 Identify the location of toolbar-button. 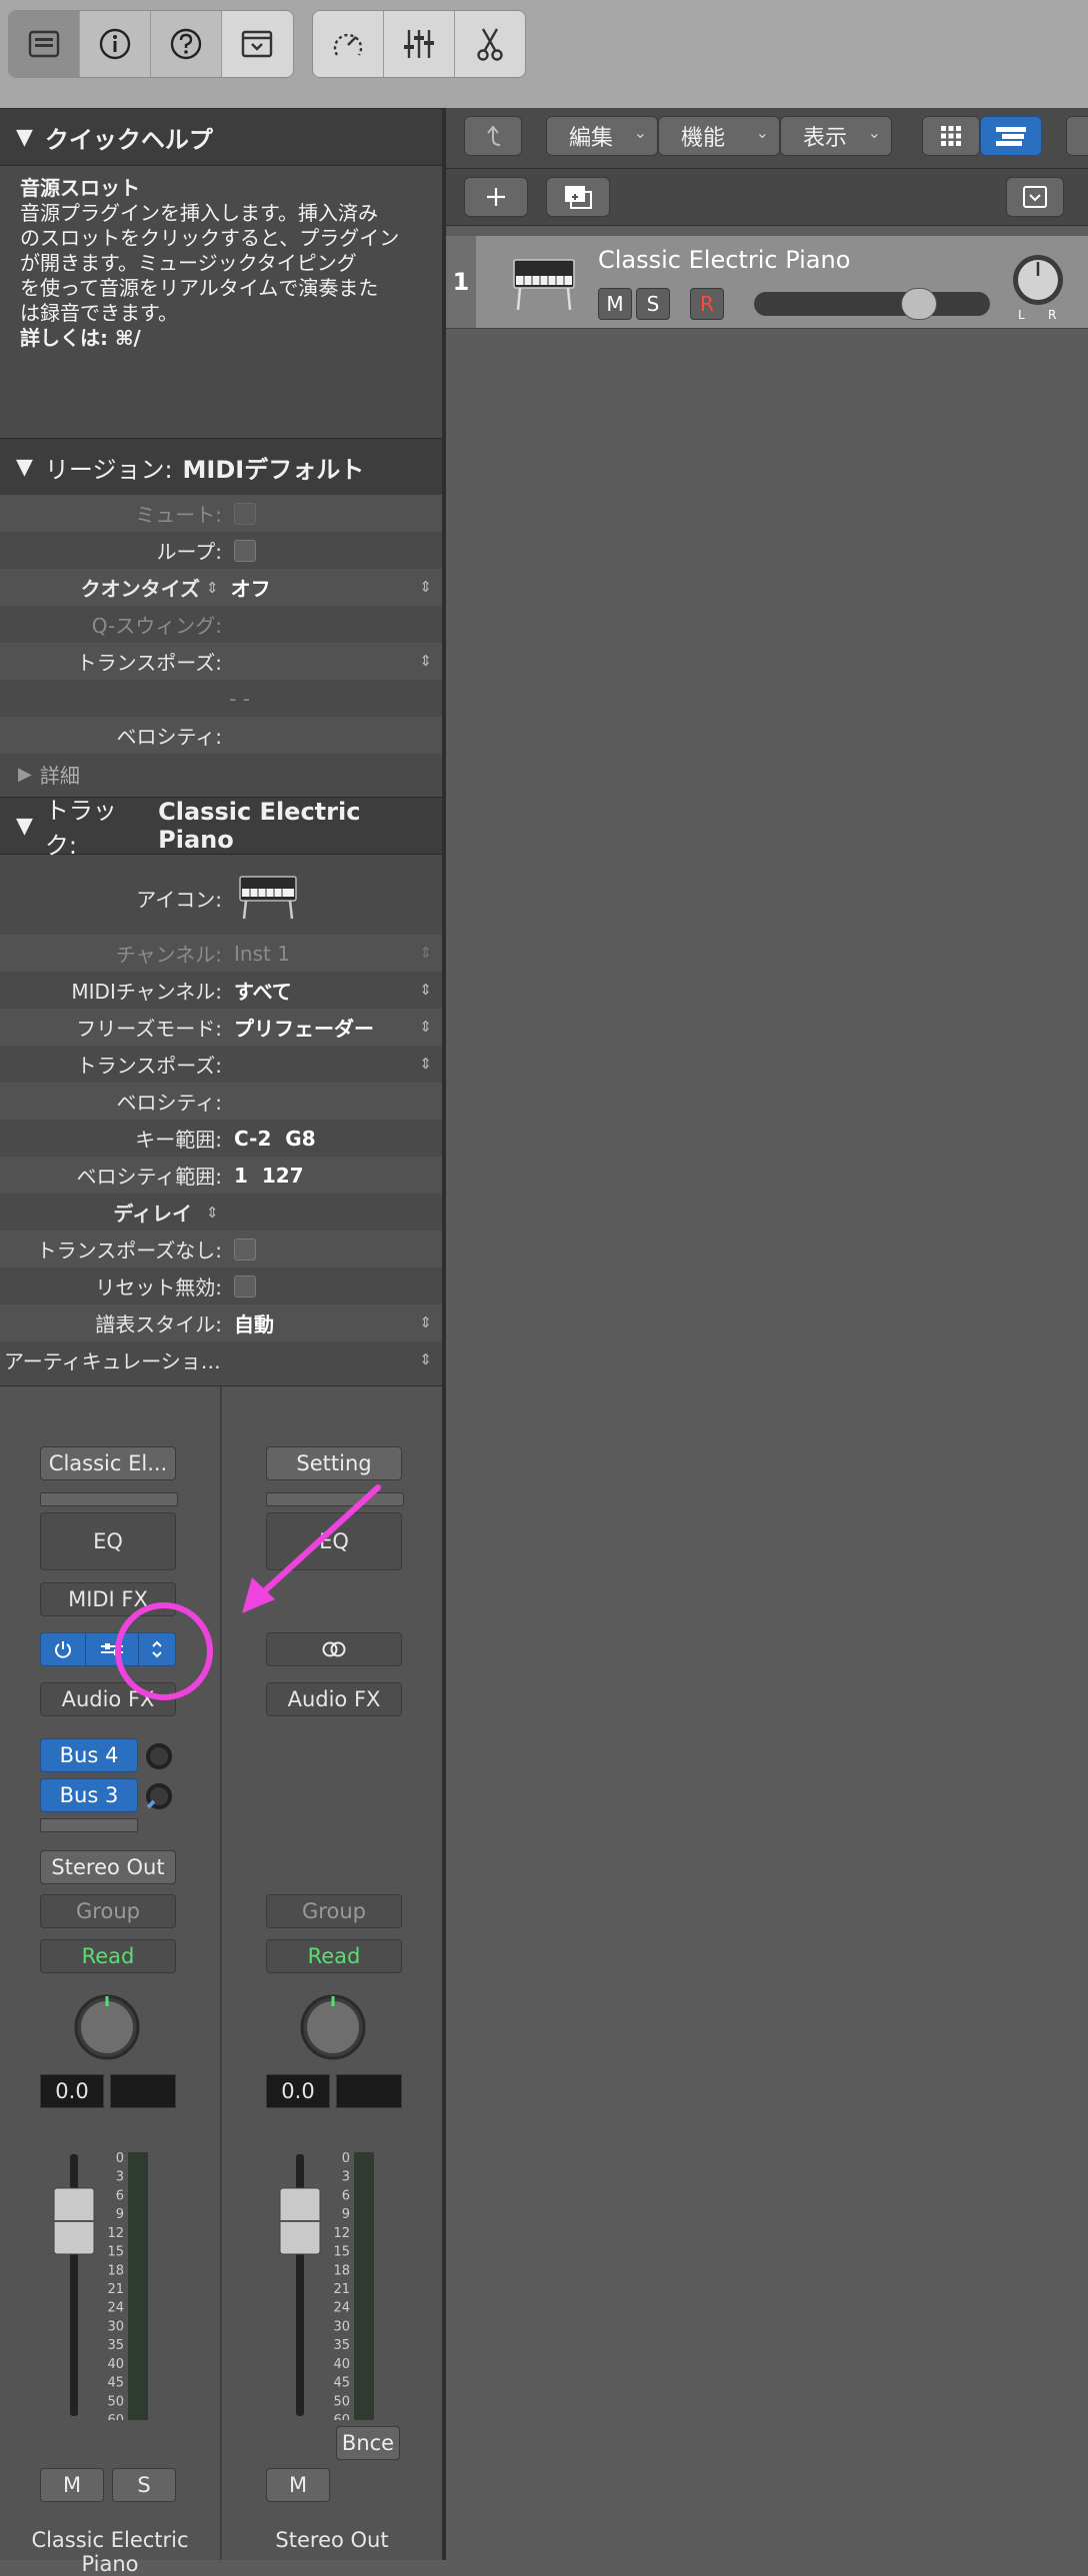
(257, 44).